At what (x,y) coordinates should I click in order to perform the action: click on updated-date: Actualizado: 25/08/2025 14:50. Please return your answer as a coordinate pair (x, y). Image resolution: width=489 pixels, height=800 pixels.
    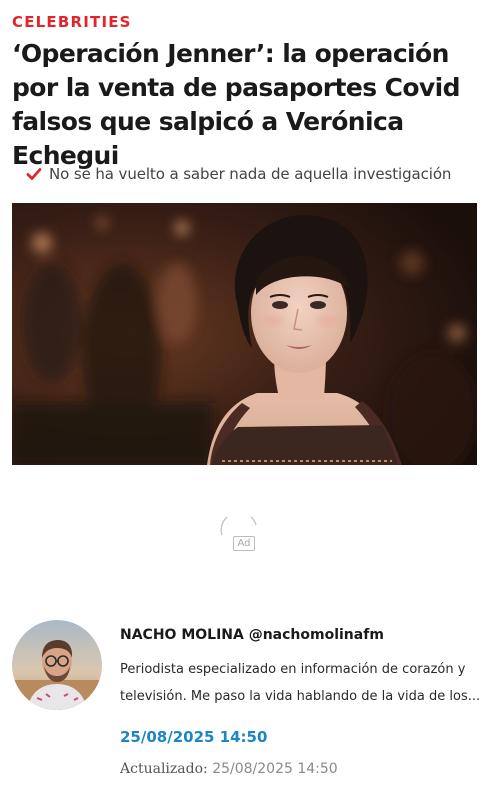
    Looking at the image, I should click on (229, 769).